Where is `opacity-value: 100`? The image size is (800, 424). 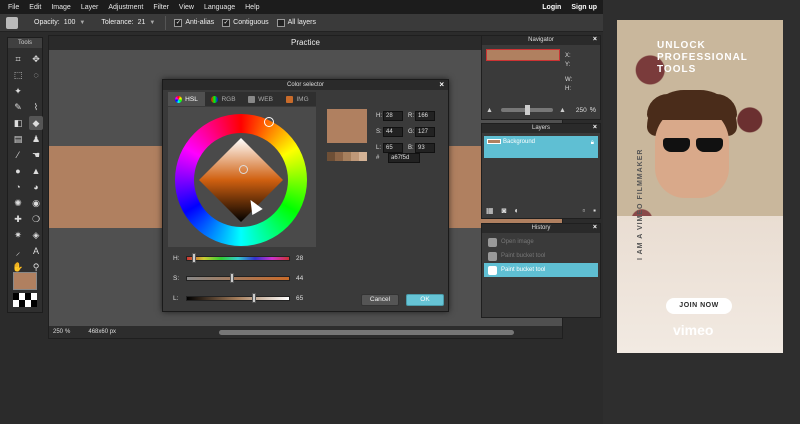 opacity-value: 100 is located at coordinates (70, 22).